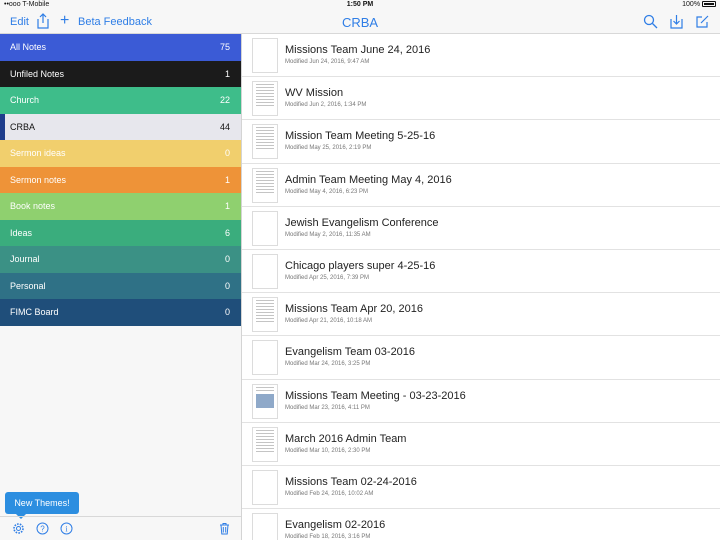 The height and width of the screenshot is (540, 720). Describe the element at coordinates (38, 179) in the screenshot. I see `notebook-label: Sermon notes` at that location.